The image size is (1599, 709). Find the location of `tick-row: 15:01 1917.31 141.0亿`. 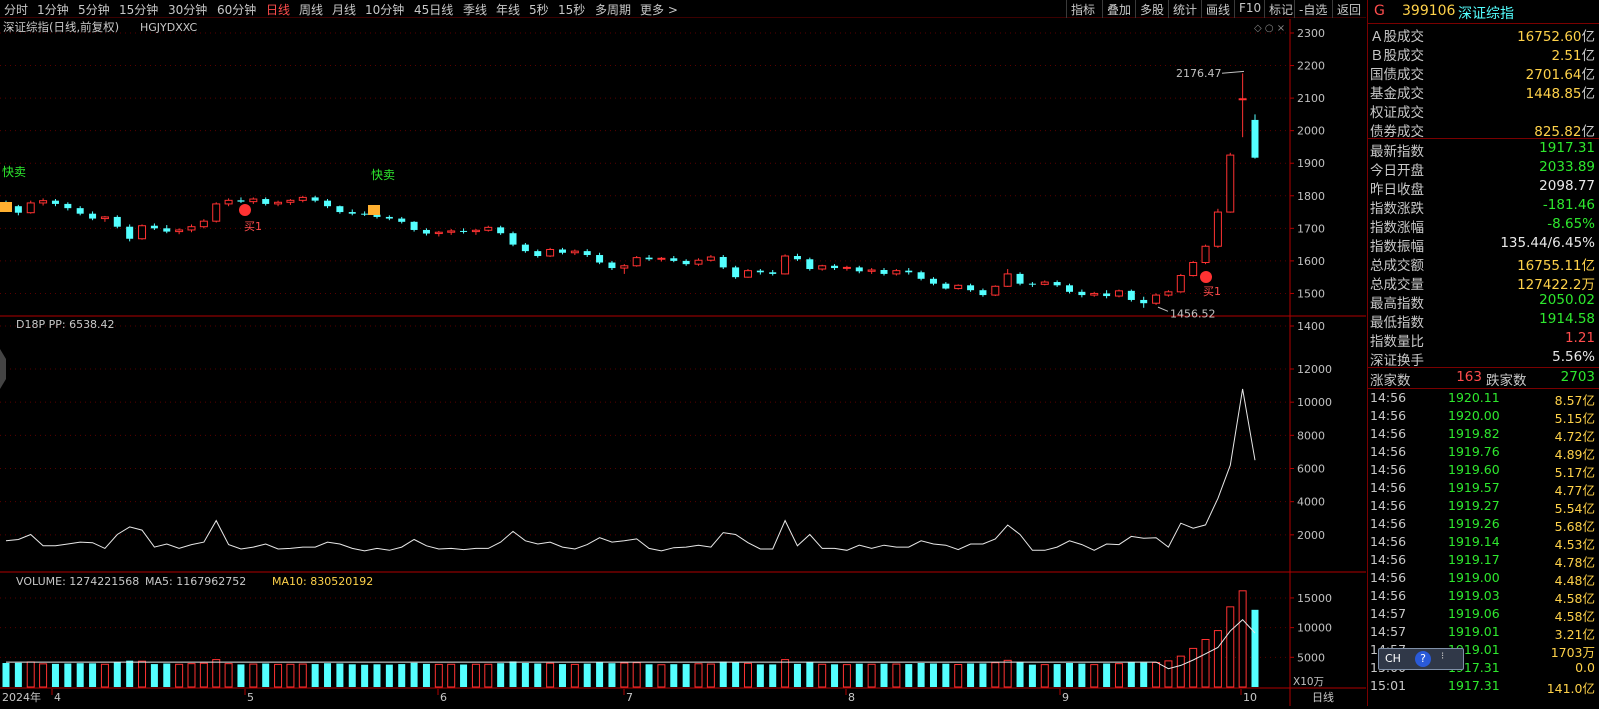

tick-row: 15:01 1917.31 141.0亿 is located at coordinates (1483, 686).